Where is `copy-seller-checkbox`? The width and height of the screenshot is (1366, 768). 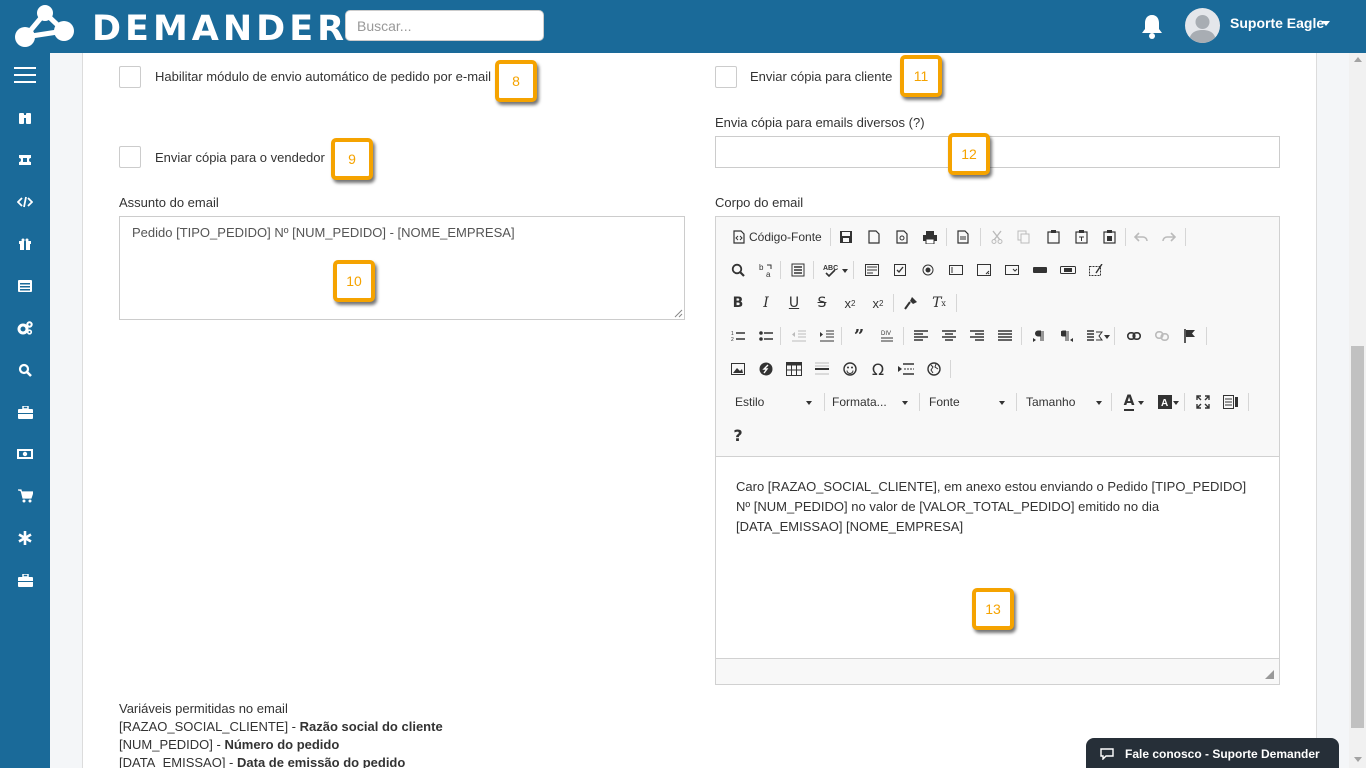
copy-seller-checkbox is located at coordinates (130, 157).